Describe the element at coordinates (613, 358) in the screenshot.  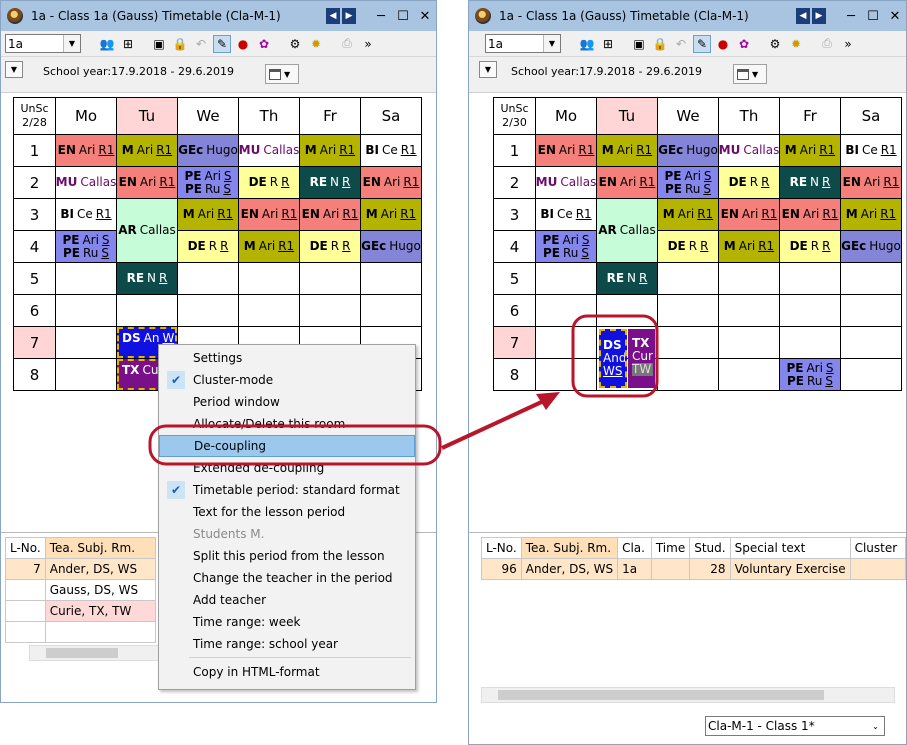
I see `lesson-cell: DS And WS` at that location.